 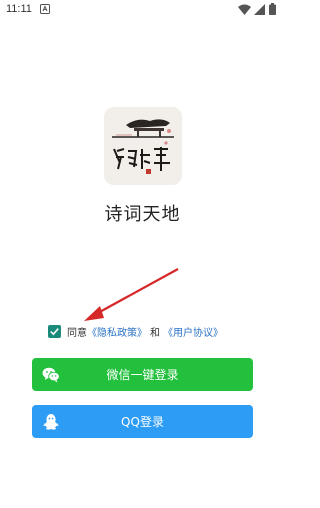 I want to click on signal-icon, so click(x=259, y=9).